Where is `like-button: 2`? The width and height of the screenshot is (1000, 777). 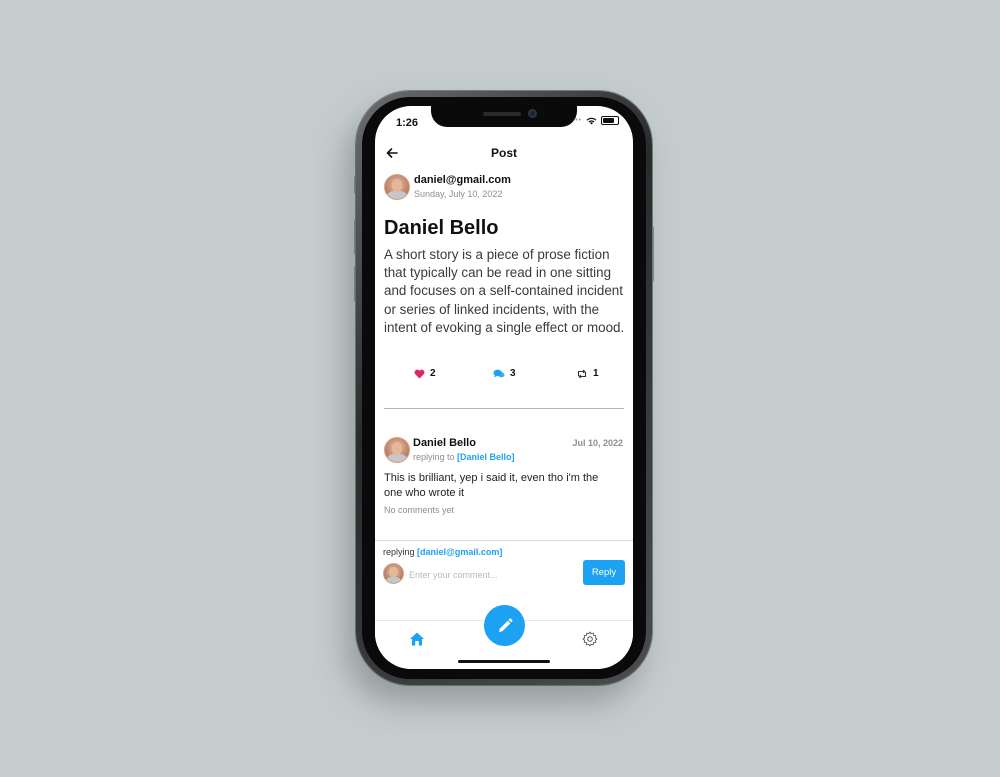 like-button: 2 is located at coordinates (425, 373).